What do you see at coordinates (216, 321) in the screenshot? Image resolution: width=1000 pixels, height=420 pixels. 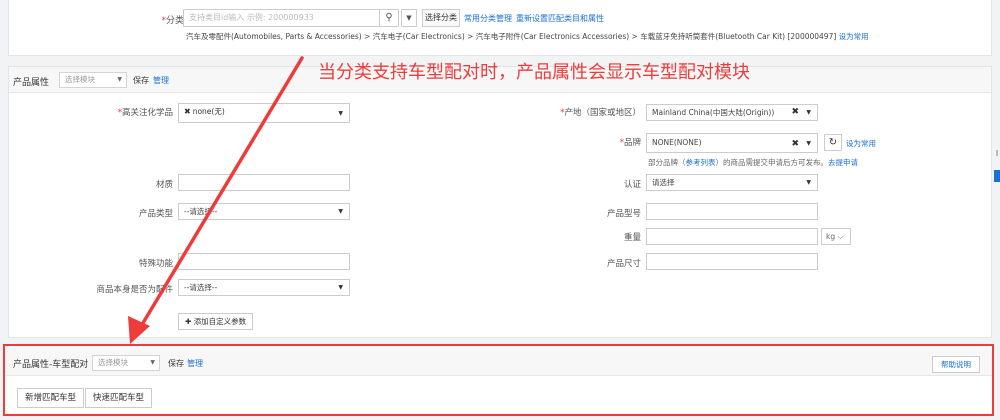 I see `add-custom-param-button: ✚ 添加自定义参数` at bounding box center [216, 321].